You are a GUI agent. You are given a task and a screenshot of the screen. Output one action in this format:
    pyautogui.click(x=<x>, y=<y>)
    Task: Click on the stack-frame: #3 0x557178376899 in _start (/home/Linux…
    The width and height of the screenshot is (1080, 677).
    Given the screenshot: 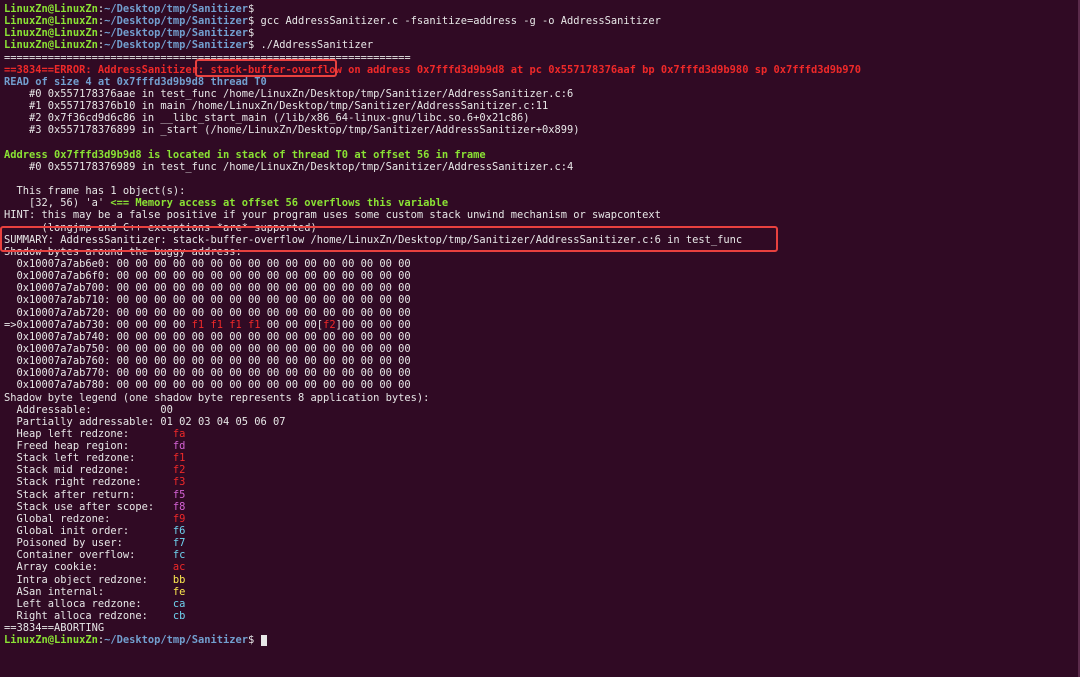 What is the action you would take?
    pyautogui.click(x=292, y=130)
    